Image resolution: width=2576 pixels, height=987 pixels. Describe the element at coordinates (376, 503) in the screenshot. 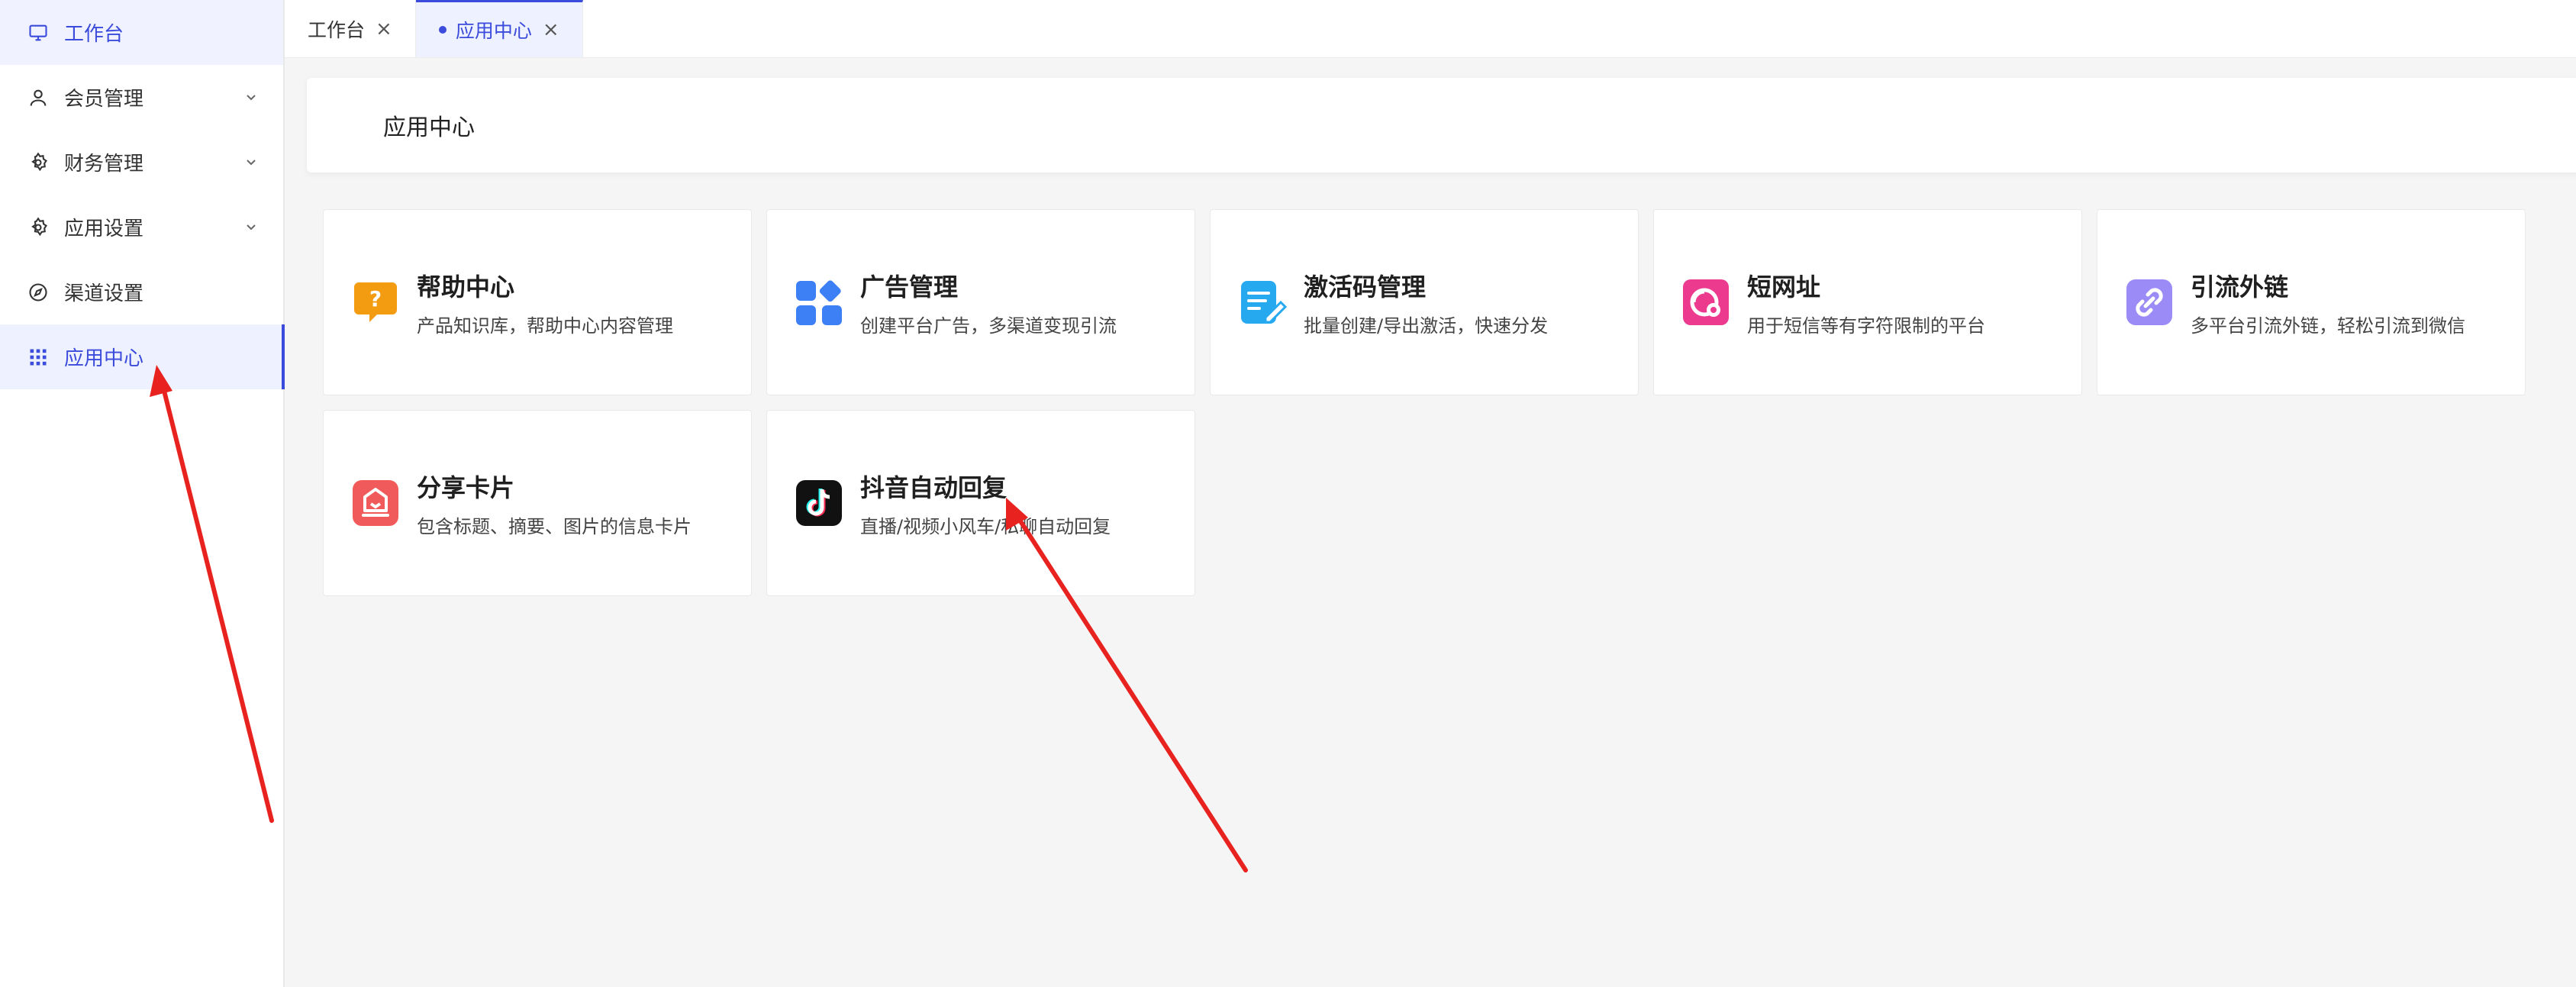

I see `share-card-icon` at that location.